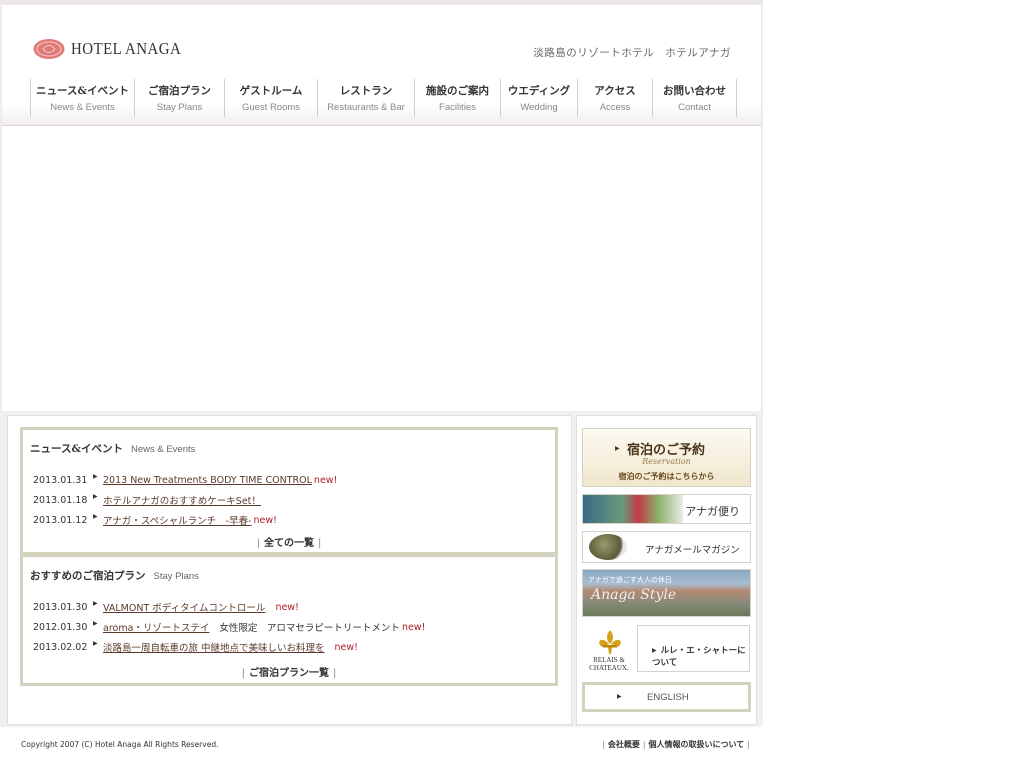  Describe the element at coordinates (697, 744) in the screenshot. I see `footer-link-privacy: 個人情報の取扱いについて` at that location.